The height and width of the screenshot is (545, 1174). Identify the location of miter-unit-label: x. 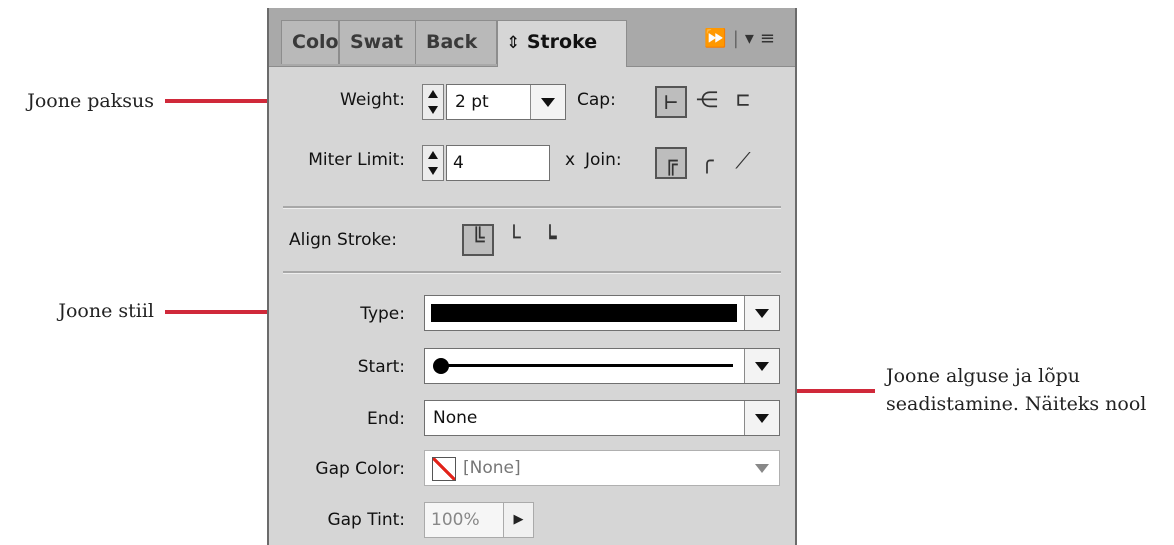
(570, 160).